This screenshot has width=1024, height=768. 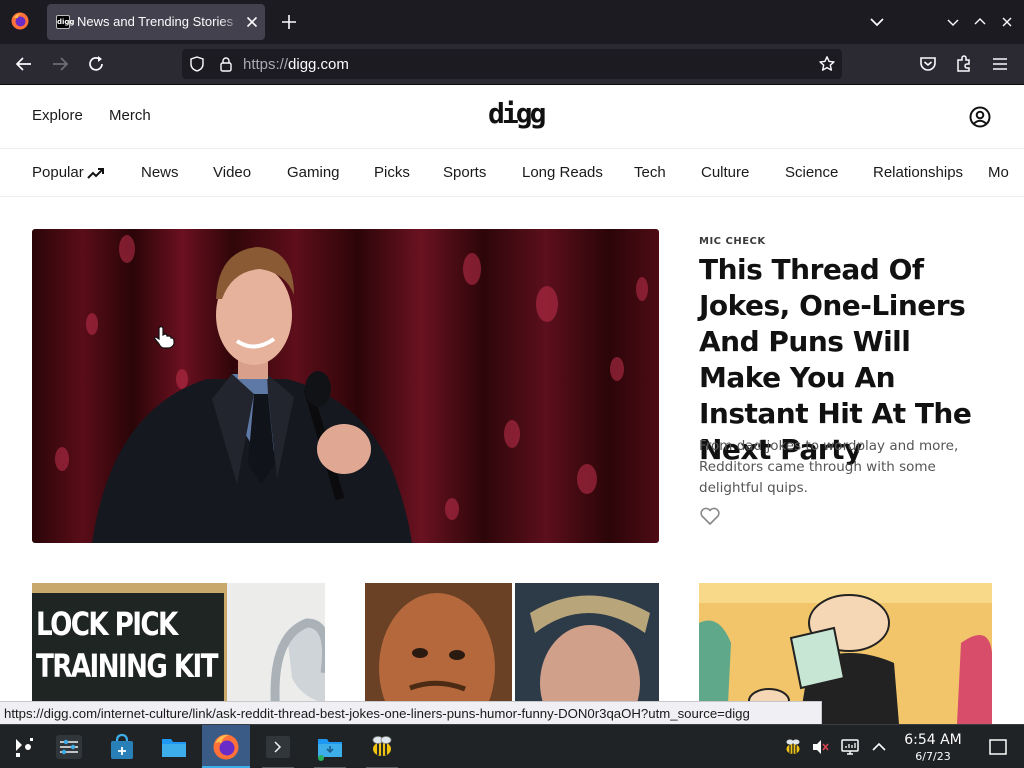 What do you see at coordinates (998, 747) in the screenshot?
I see `show-desktop-icon` at bounding box center [998, 747].